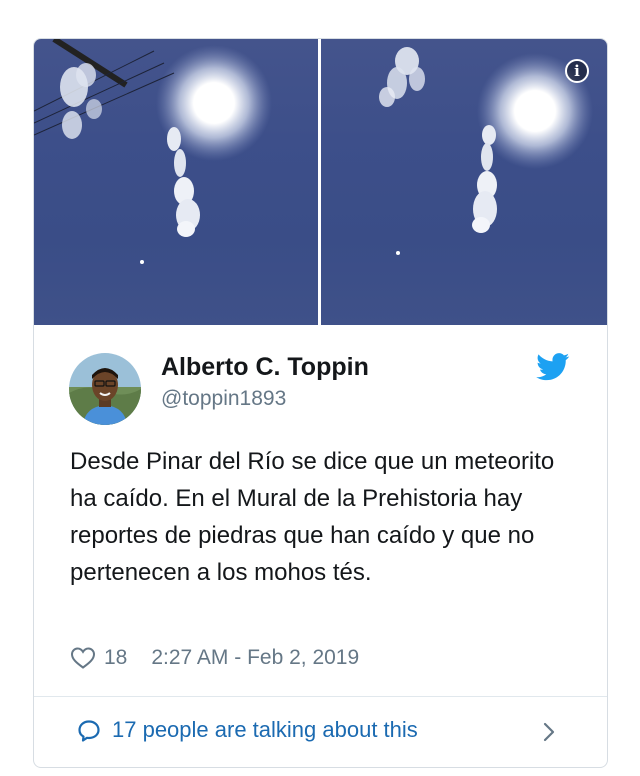  Describe the element at coordinates (223, 399) in the screenshot. I see `author-handle: @toppin1893` at that location.